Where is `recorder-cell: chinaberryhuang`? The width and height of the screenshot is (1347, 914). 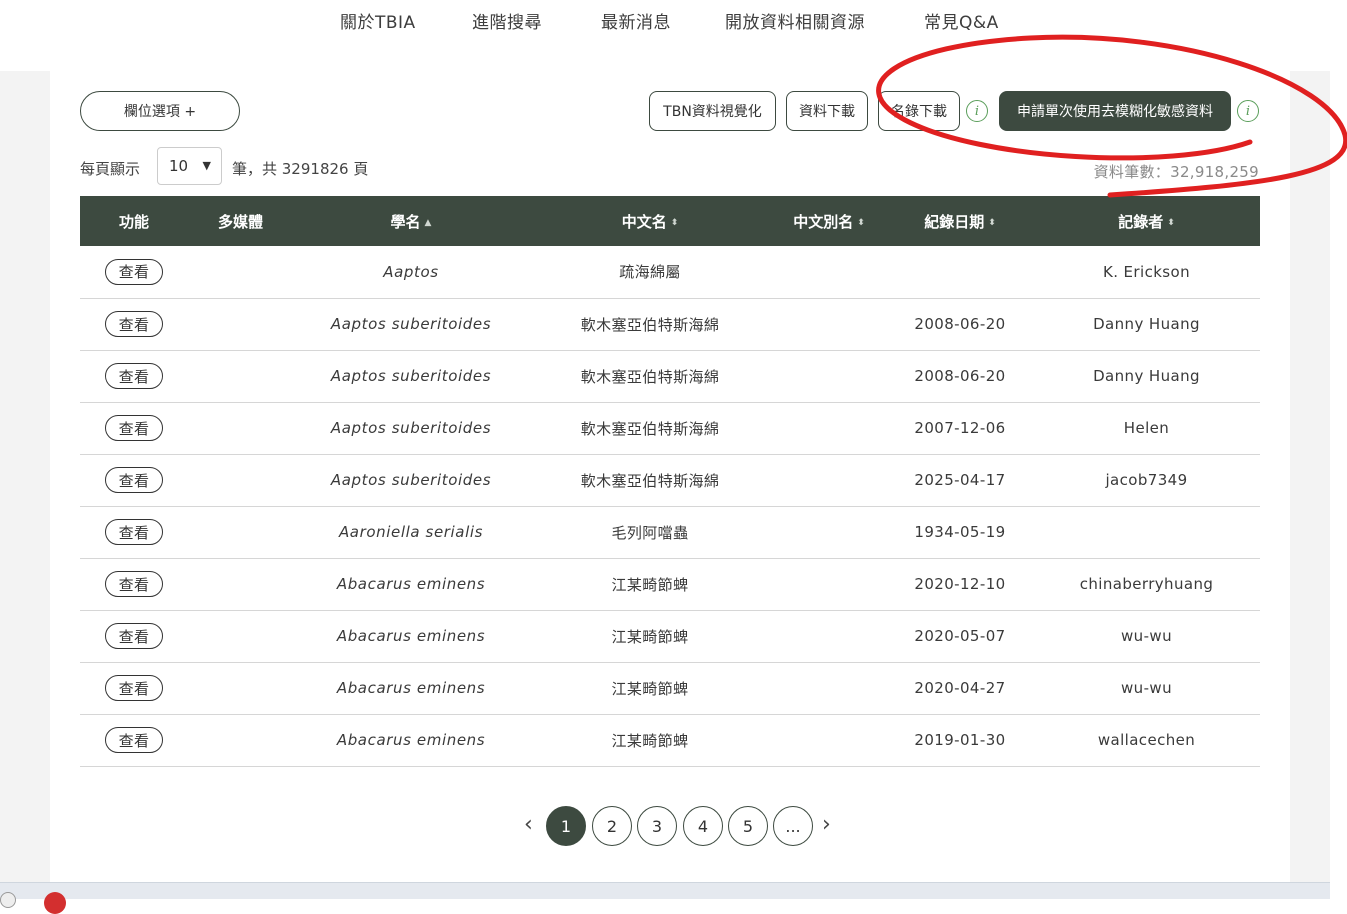 recorder-cell: chinaberryhuang is located at coordinates (1146, 584).